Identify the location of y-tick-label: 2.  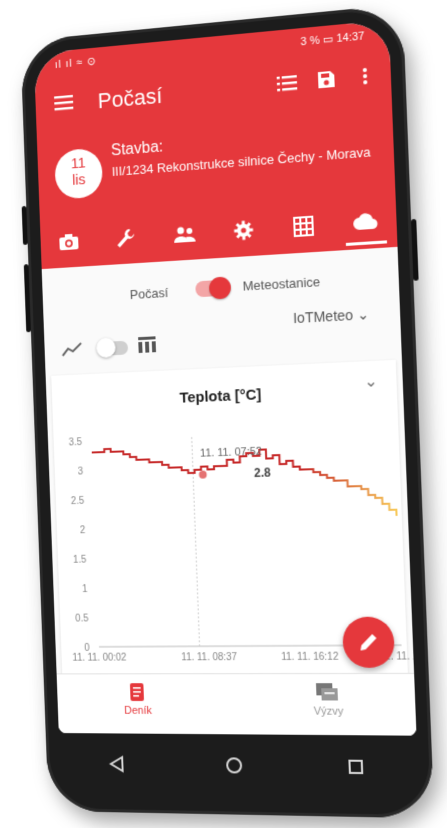
(83, 530).